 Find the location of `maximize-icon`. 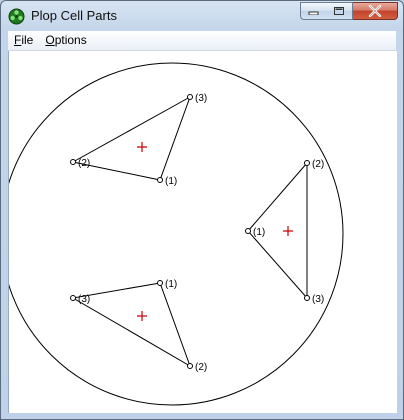

maximize-icon is located at coordinates (339, 11).